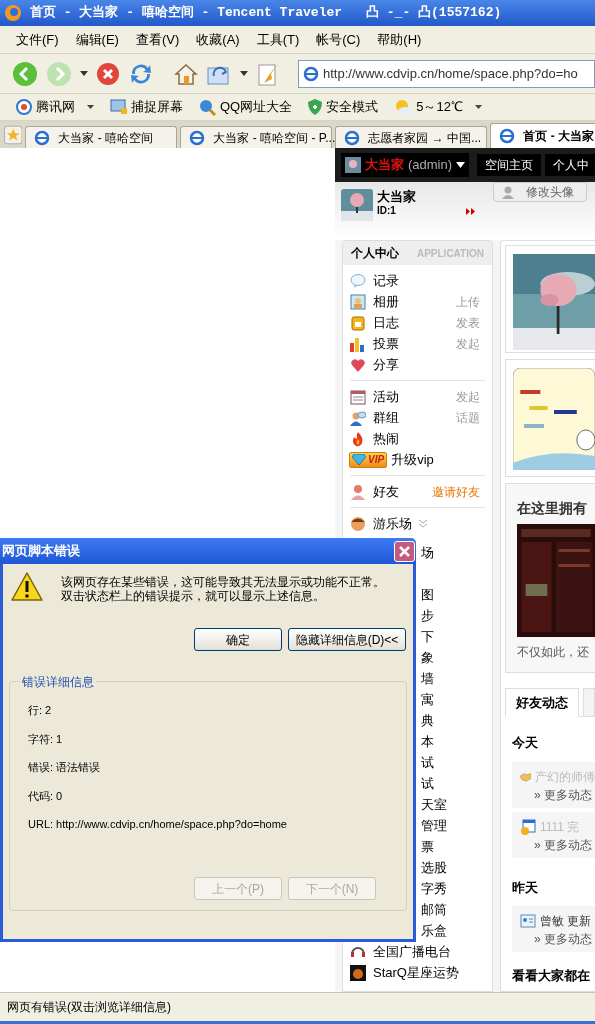 The image size is (595, 1024). Describe the element at coordinates (101, 137) in the screenshot. I see `browser-tab: 大当家 - 嘻哈空间` at that location.